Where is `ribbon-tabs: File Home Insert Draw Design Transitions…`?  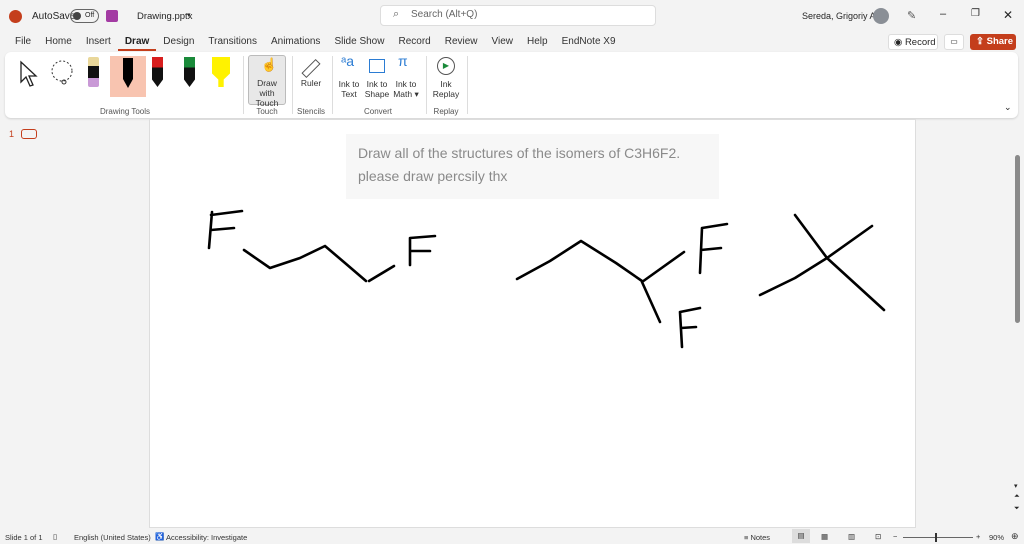 ribbon-tabs: File Home Insert Draw Design Transitions… is located at coordinates (315, 42).